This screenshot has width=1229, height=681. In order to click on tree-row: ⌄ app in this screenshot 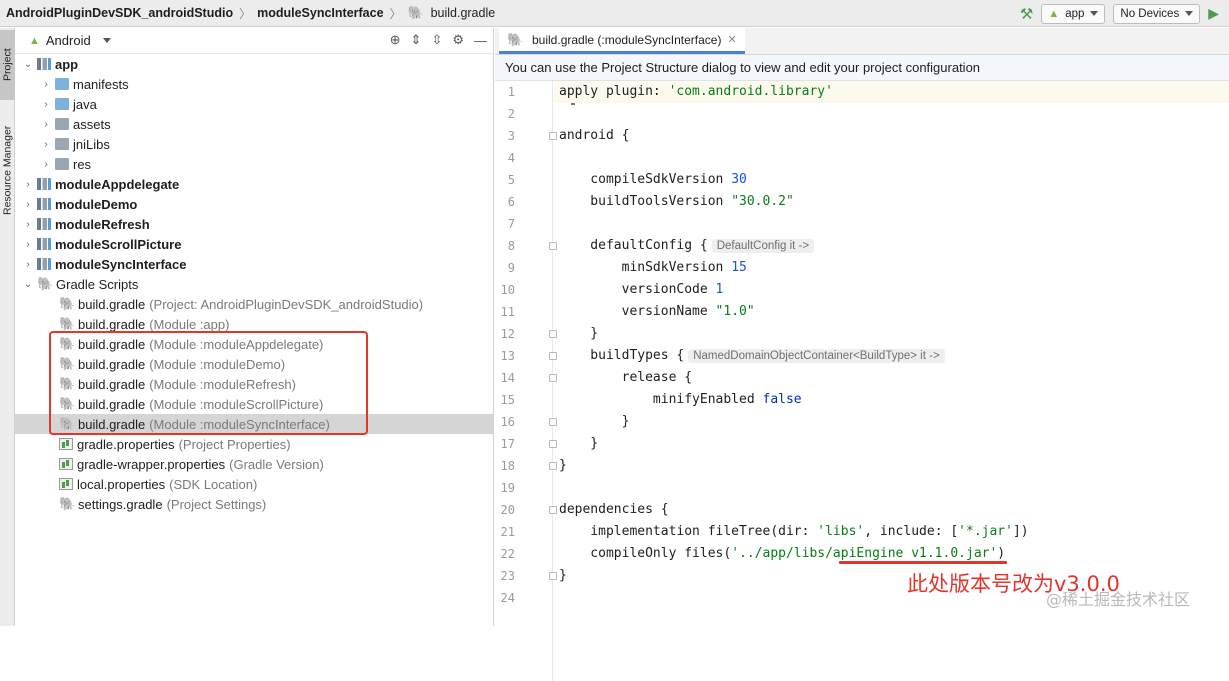, I will do `click(254, 64)`.